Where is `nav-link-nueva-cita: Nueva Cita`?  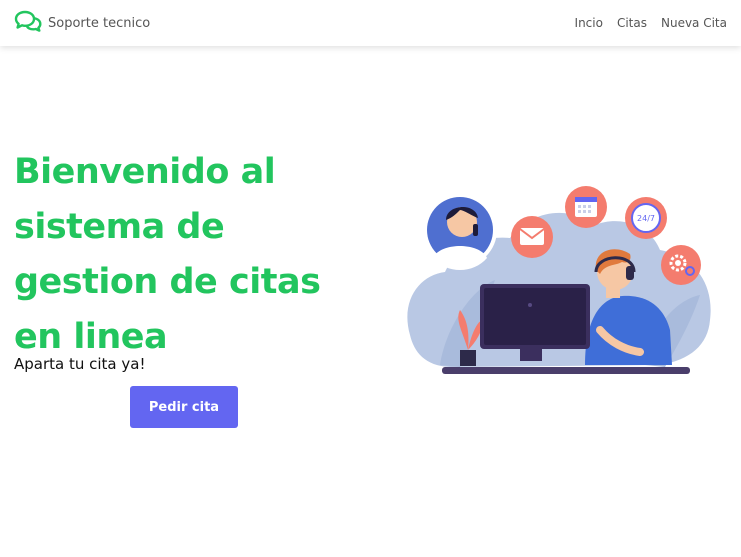 nav-link-nueva-cita: Nueva Cita is located at coordinates (694, 23).